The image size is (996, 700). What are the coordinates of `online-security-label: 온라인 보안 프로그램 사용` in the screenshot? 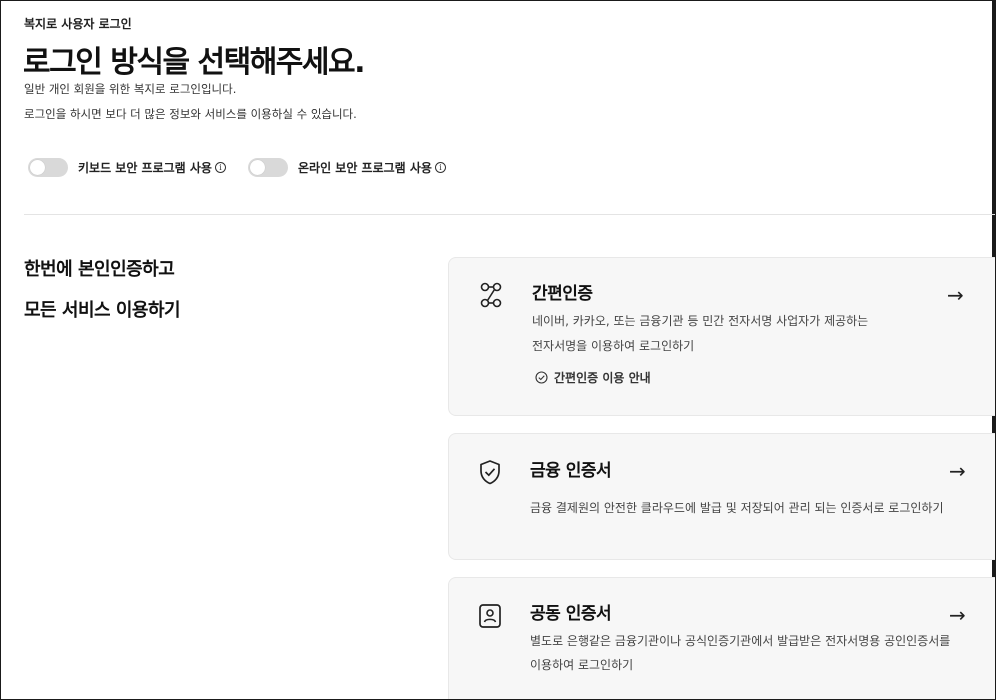 It's located at (365, 168).